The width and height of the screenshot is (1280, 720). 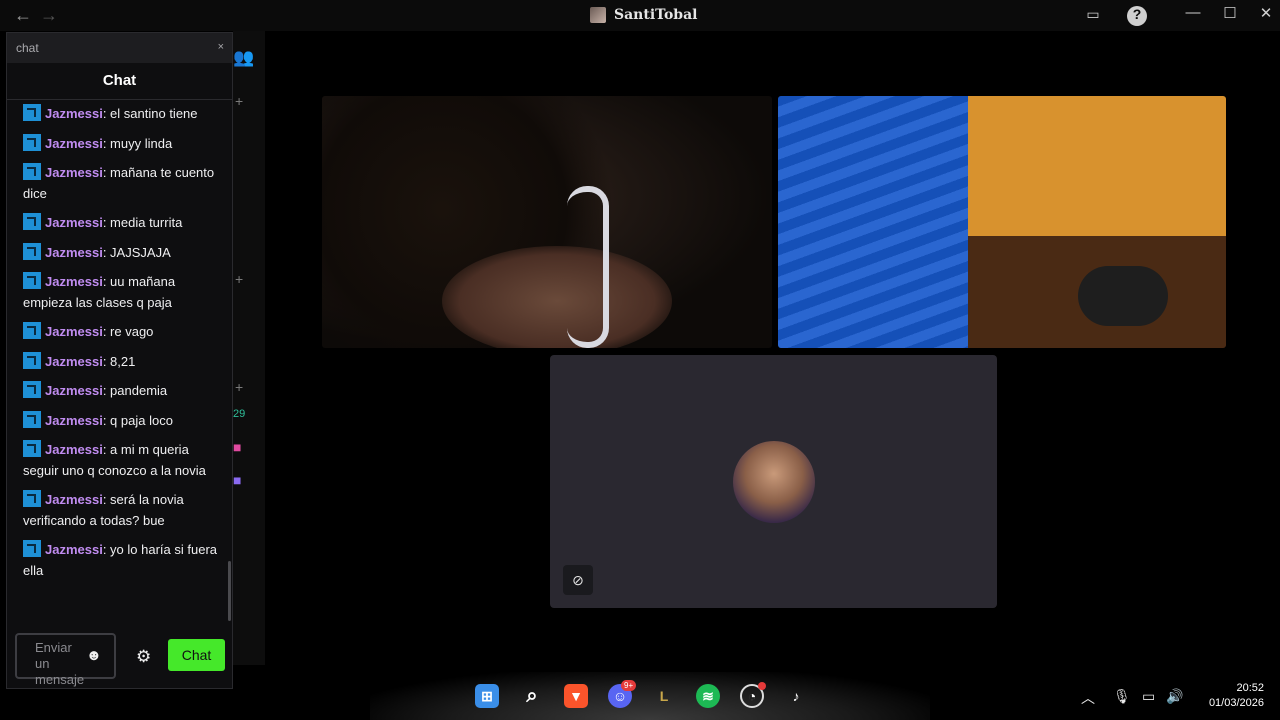 I want to click on chat-message: Jazmessi: JAJSJAJA, so click(x=117, y=254).